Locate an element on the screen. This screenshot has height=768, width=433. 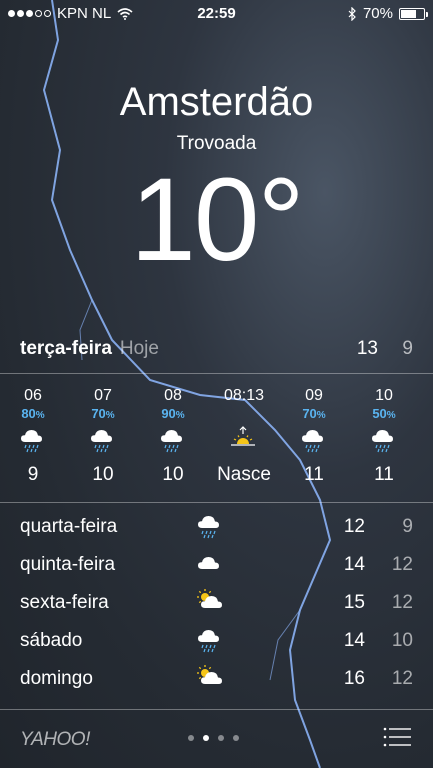
current-temperature: 10° is located at coordinates (217, 220).